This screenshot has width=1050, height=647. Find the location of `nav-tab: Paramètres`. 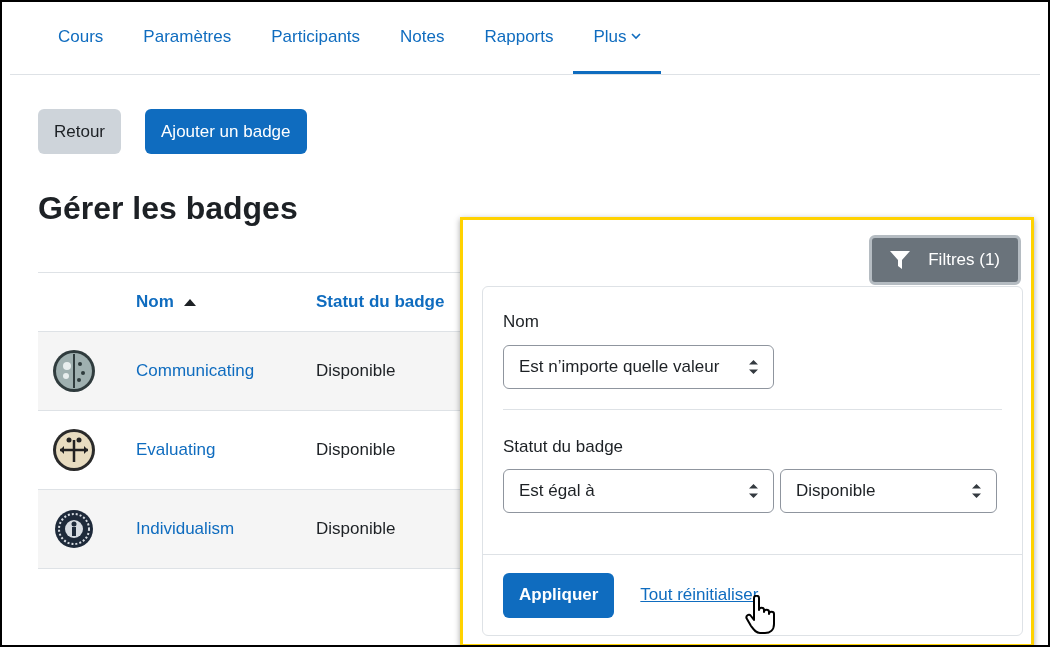

nav-tab: Paramètres is located at coordinates (187, 38).